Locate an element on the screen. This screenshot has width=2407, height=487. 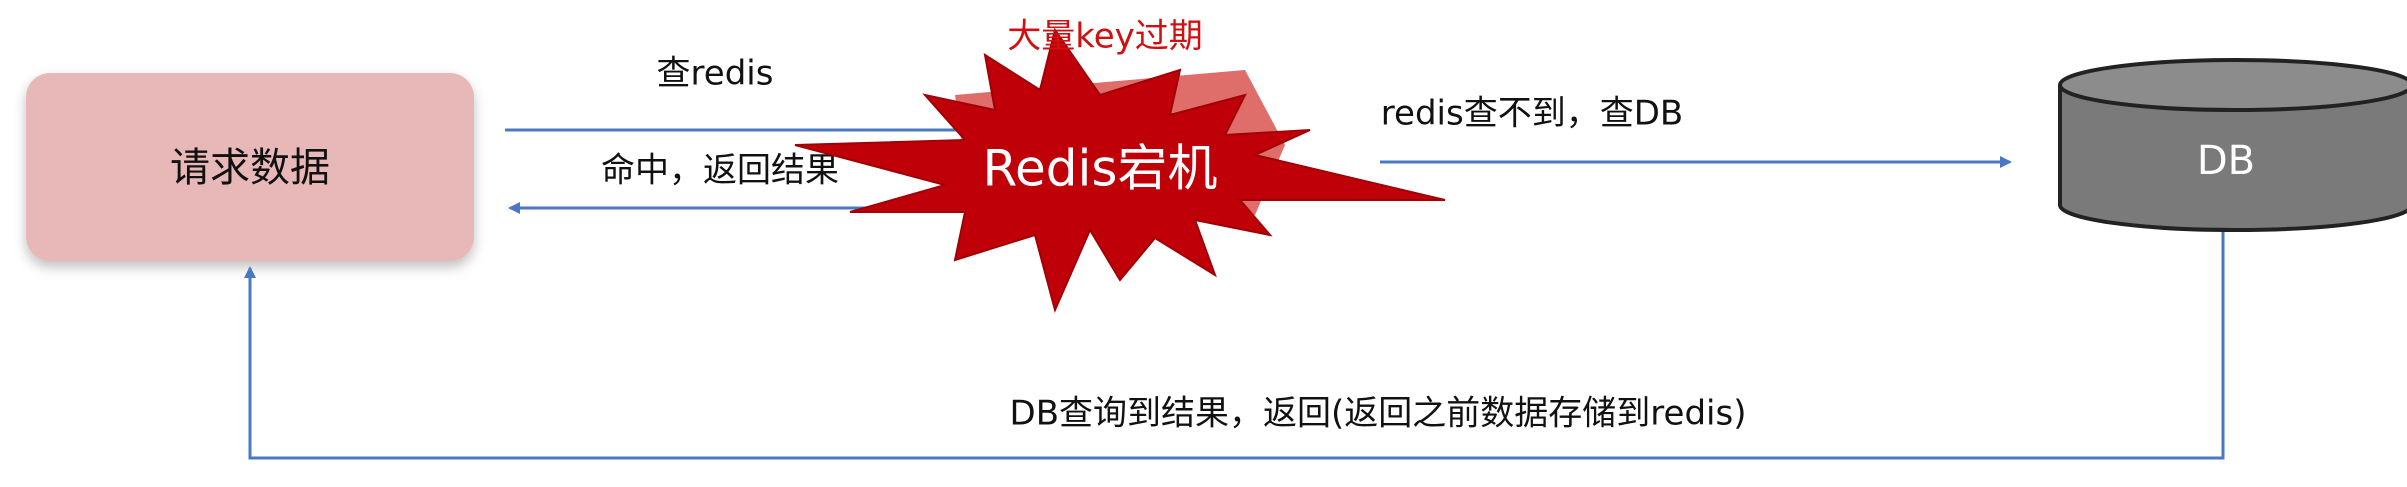
db-node: DB is located at coordinates (2232, 145).